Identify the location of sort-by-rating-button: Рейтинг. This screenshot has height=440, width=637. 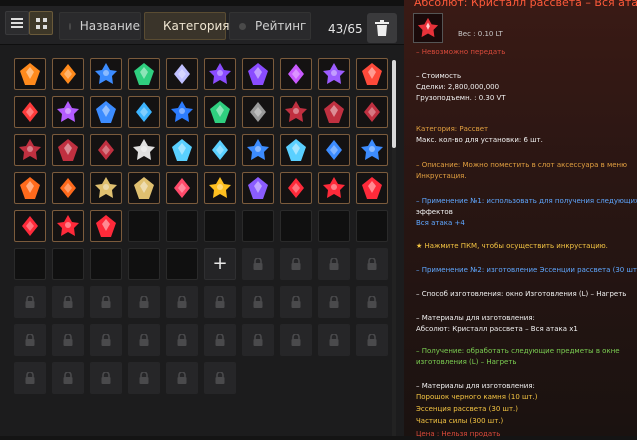
(270, 26).